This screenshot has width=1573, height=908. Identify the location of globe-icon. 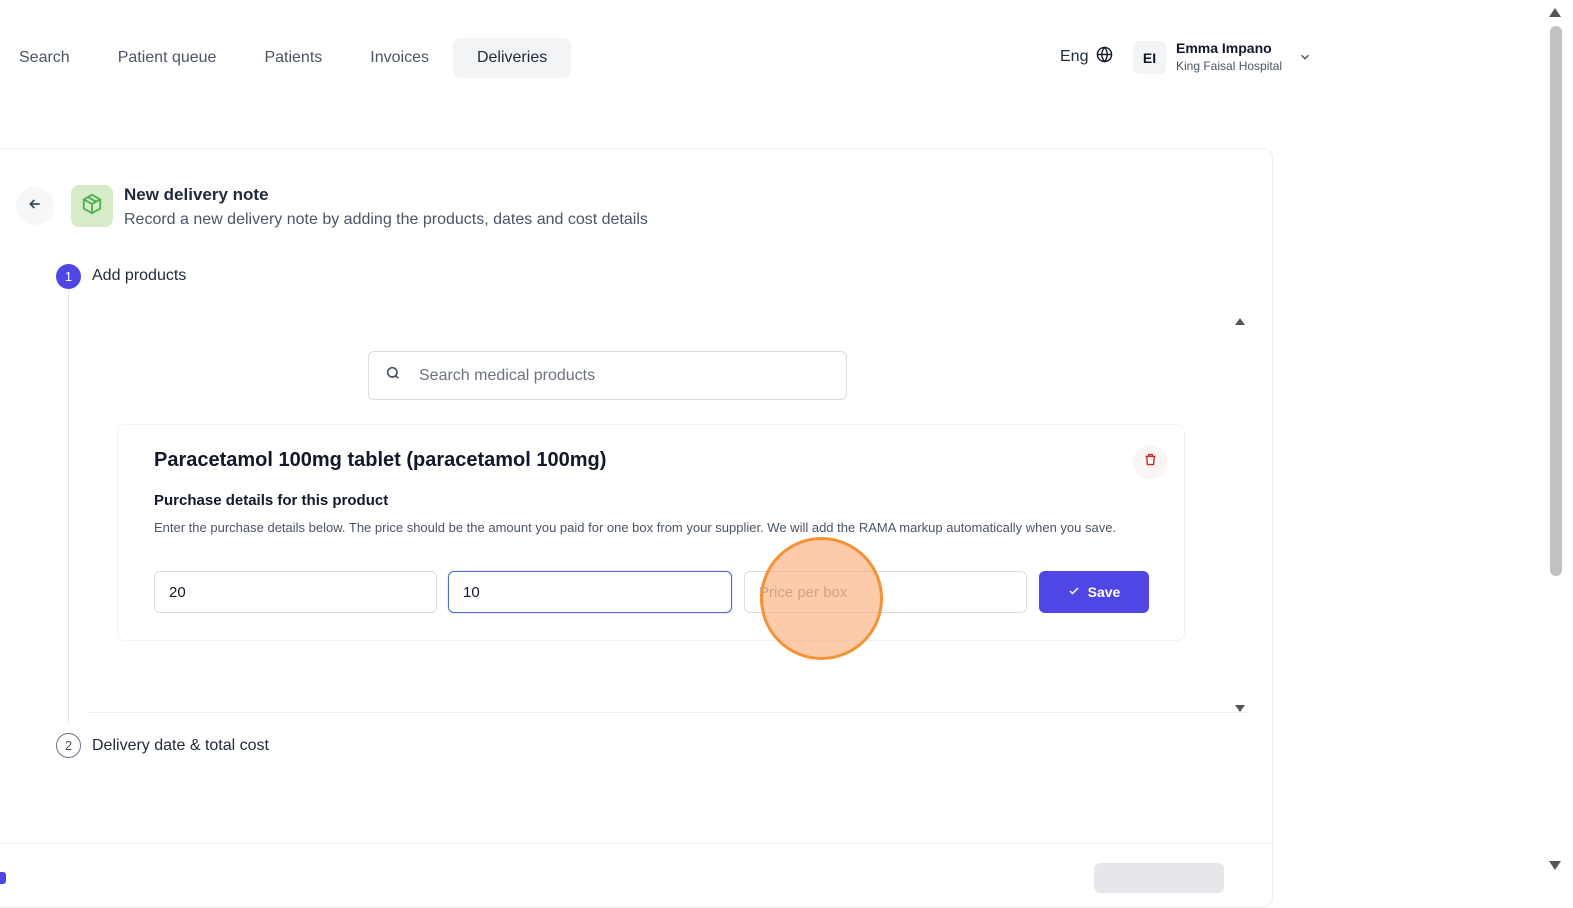
(1104, 57).